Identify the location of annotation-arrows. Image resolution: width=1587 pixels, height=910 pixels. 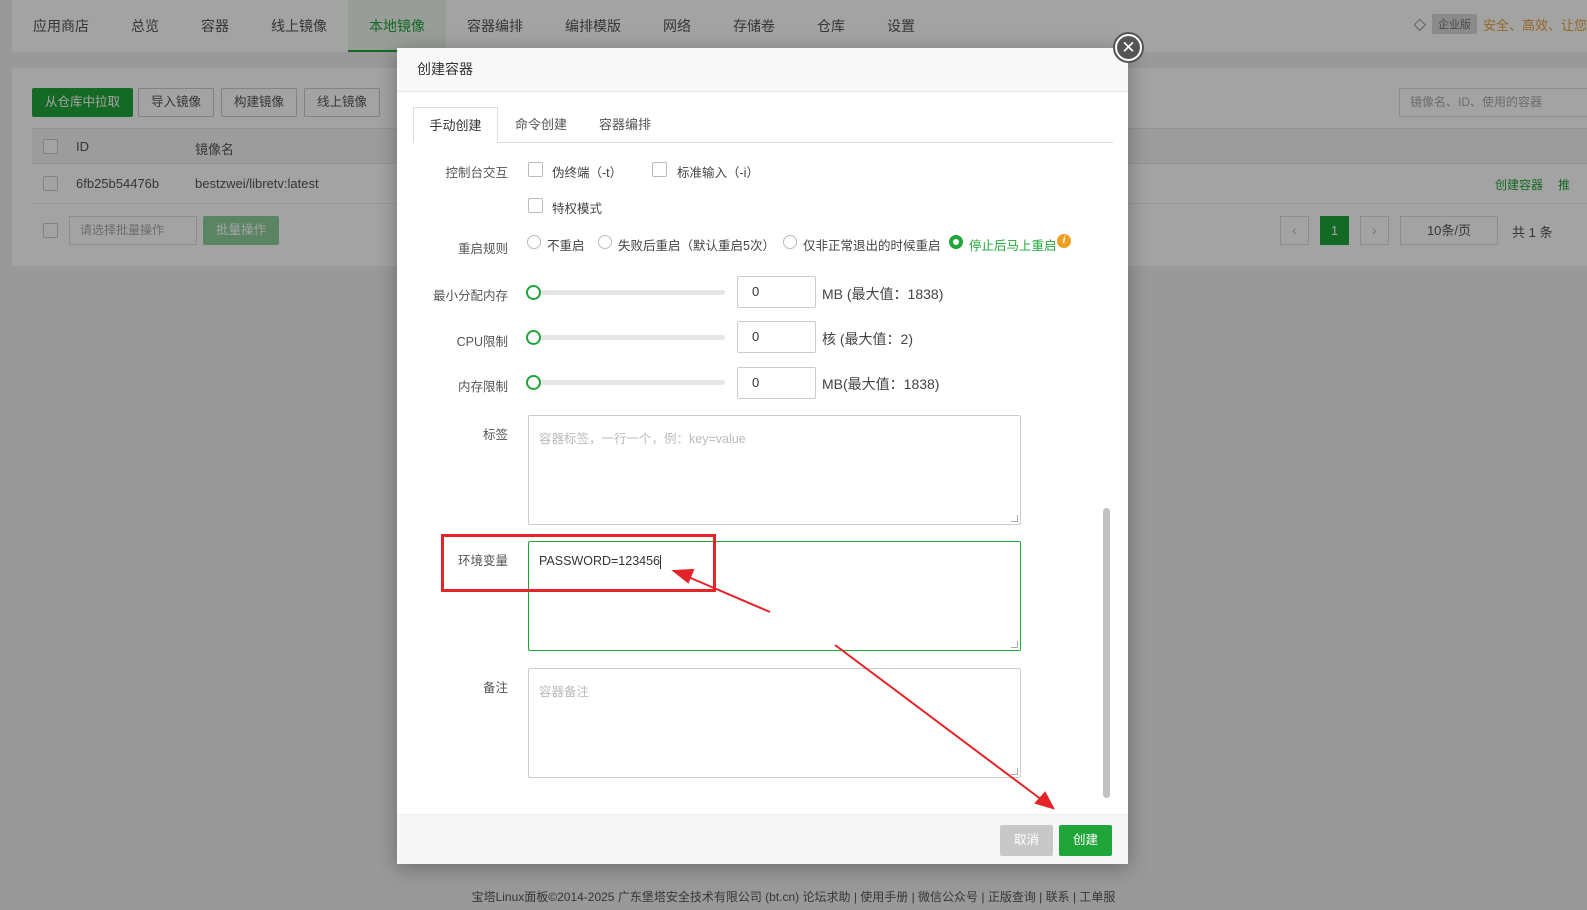
(863, 689).